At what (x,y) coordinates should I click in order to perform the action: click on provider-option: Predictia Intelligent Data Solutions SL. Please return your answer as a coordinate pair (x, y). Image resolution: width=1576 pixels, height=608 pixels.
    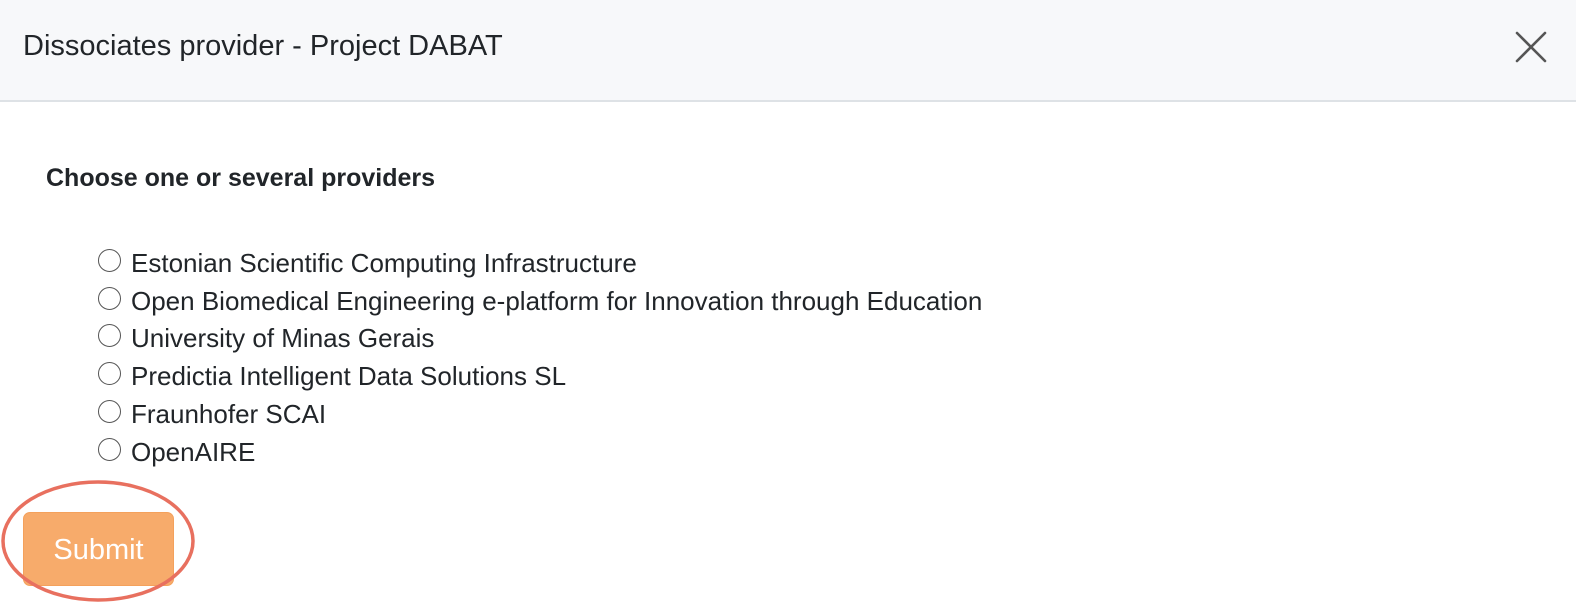
    Looking at the image, I should click on (539, 376).